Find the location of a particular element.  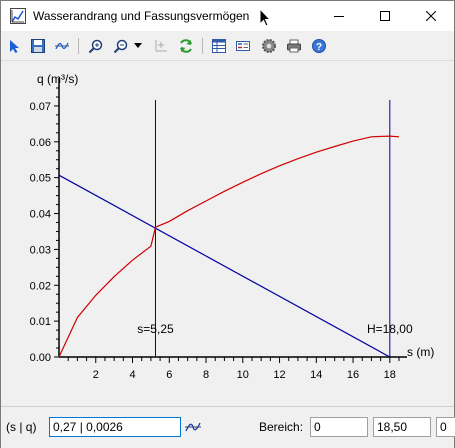

title-bar: Wasserandrang und Fassungsvermögen is located at coordinates (227, 16).